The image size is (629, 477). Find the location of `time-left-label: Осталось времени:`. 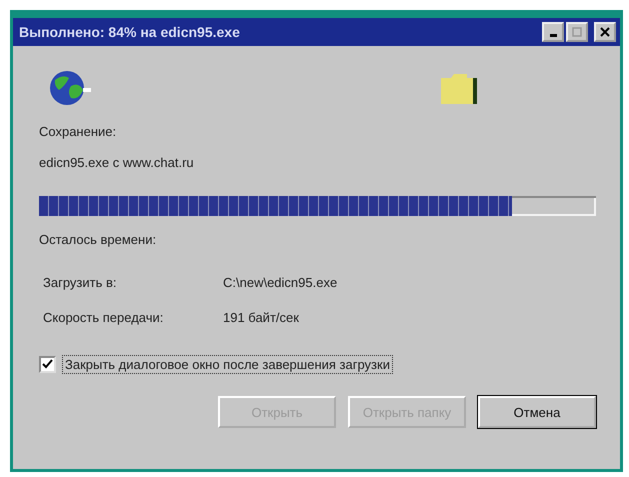

time-left-label: Осталось времени: is located at coordinates (98, 239).